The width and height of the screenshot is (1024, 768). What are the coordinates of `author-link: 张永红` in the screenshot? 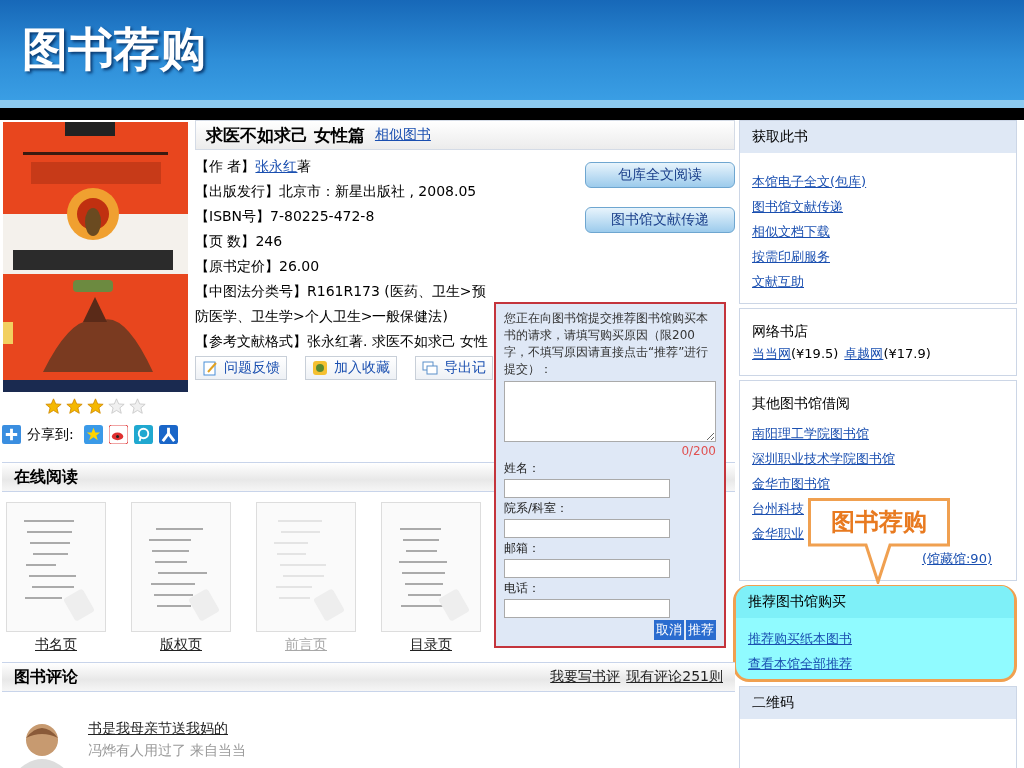 It's located at (276, 166).